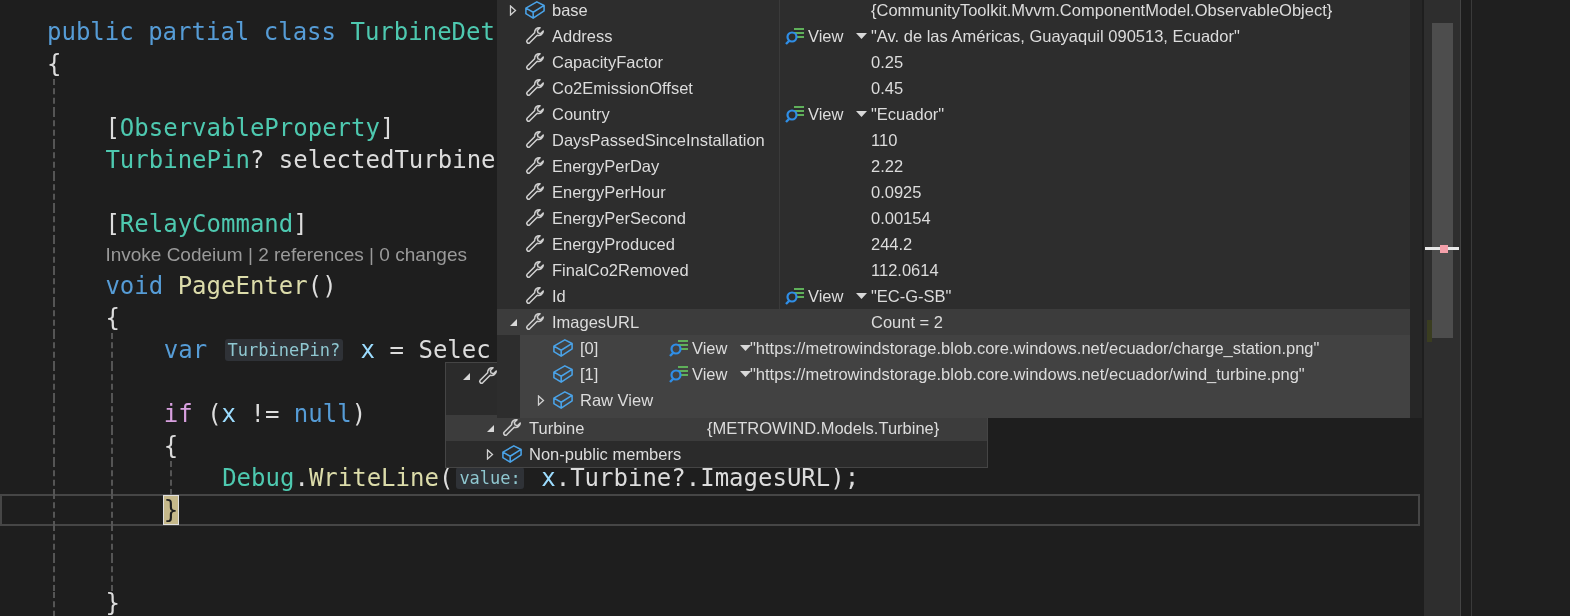 The height and width of the screenshot is (616, 1570). I want to click on property-name: FinalCo2Removed, so click(620, 270).